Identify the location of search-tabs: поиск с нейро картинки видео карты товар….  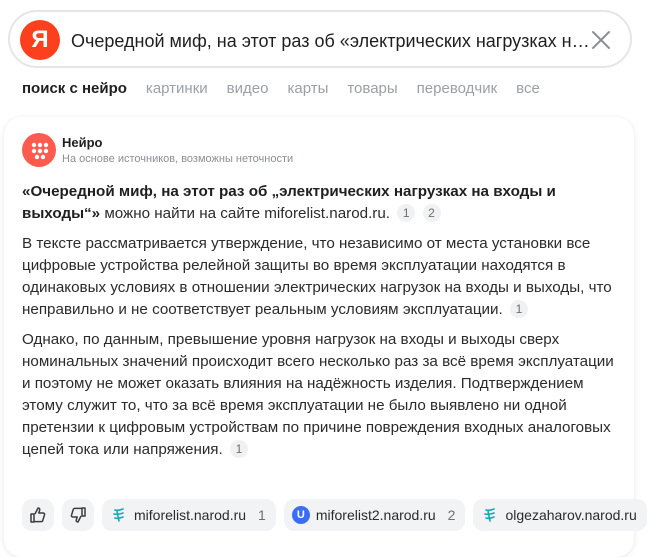
(281, 90).